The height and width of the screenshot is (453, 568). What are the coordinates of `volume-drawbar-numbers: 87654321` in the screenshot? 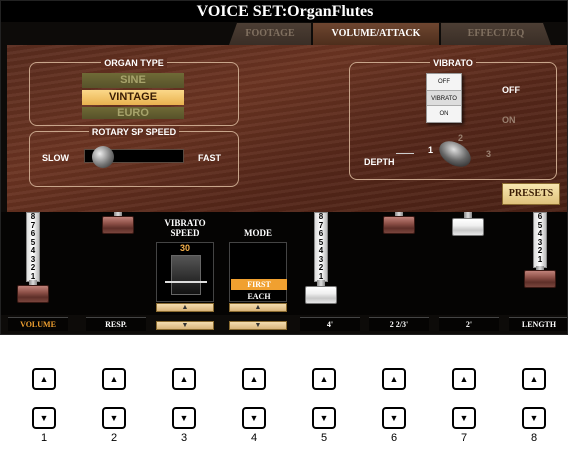 It's located at (33, 246).